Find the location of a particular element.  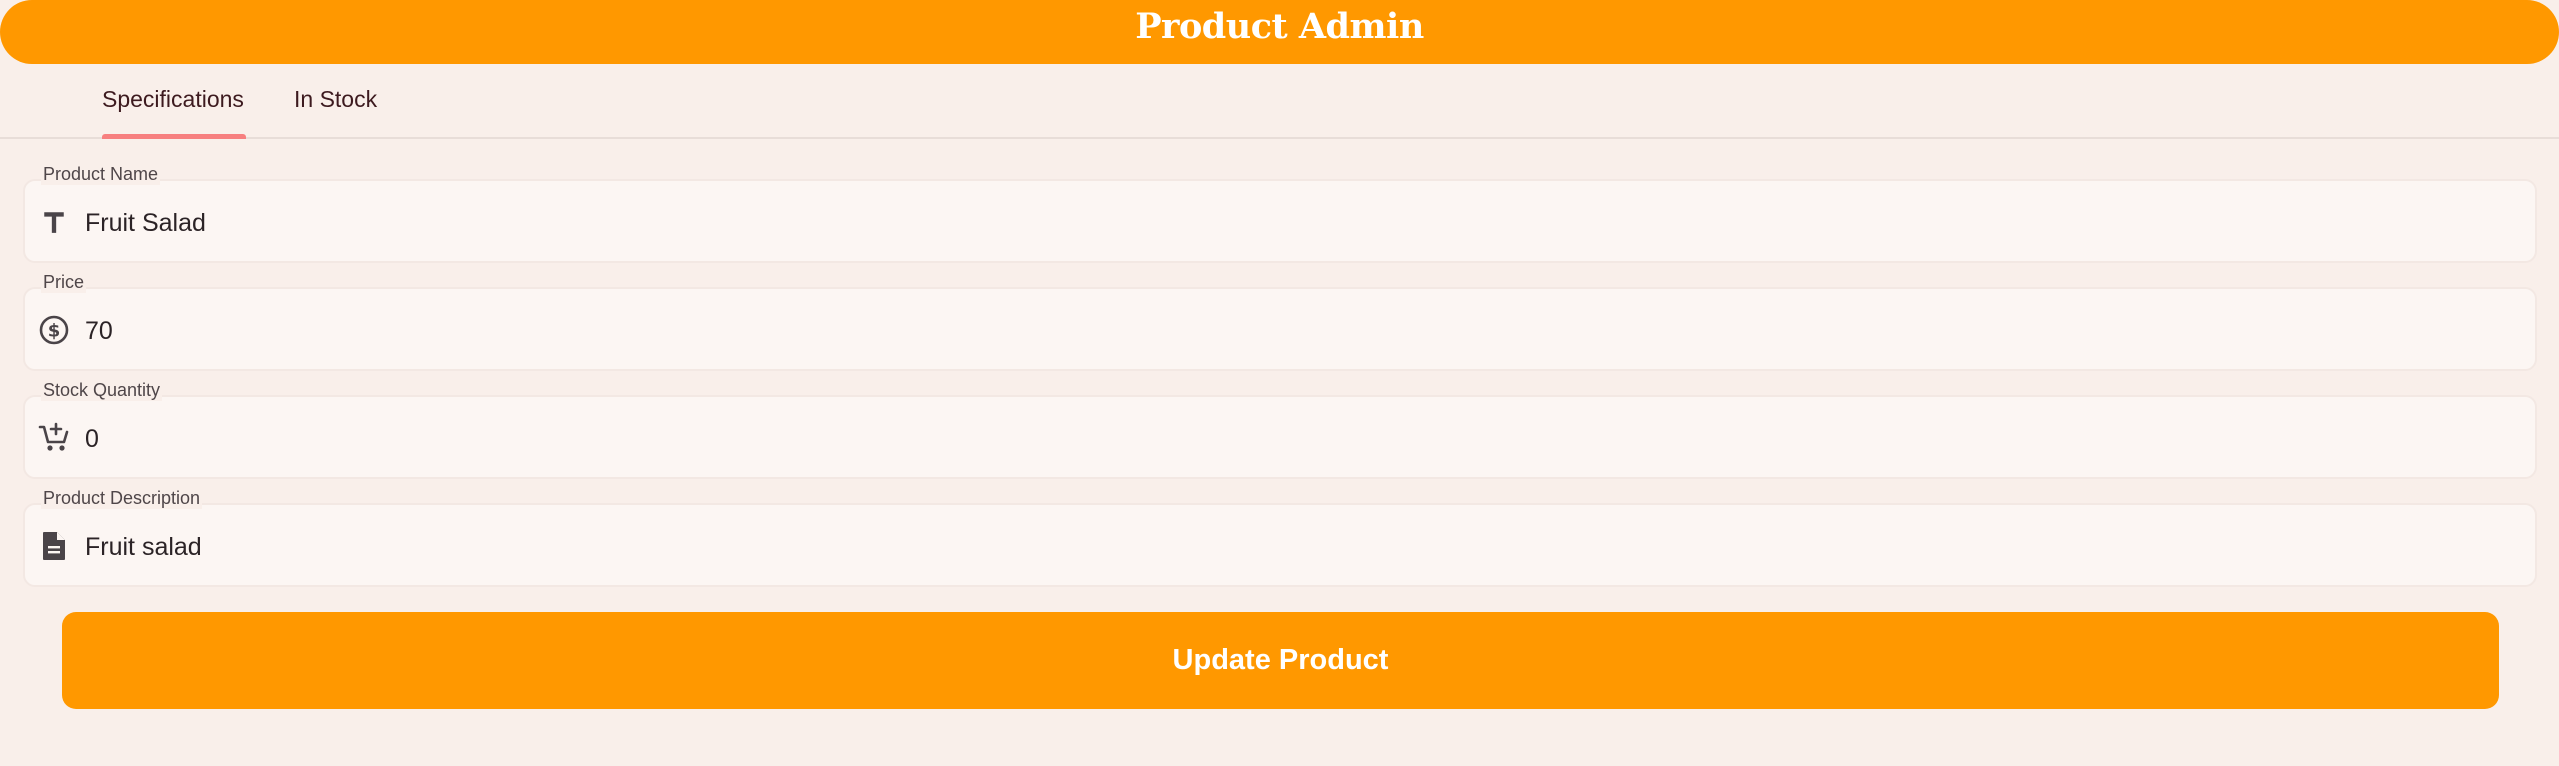

product-name-field: Product Name is located at coordinates (1280, 213).